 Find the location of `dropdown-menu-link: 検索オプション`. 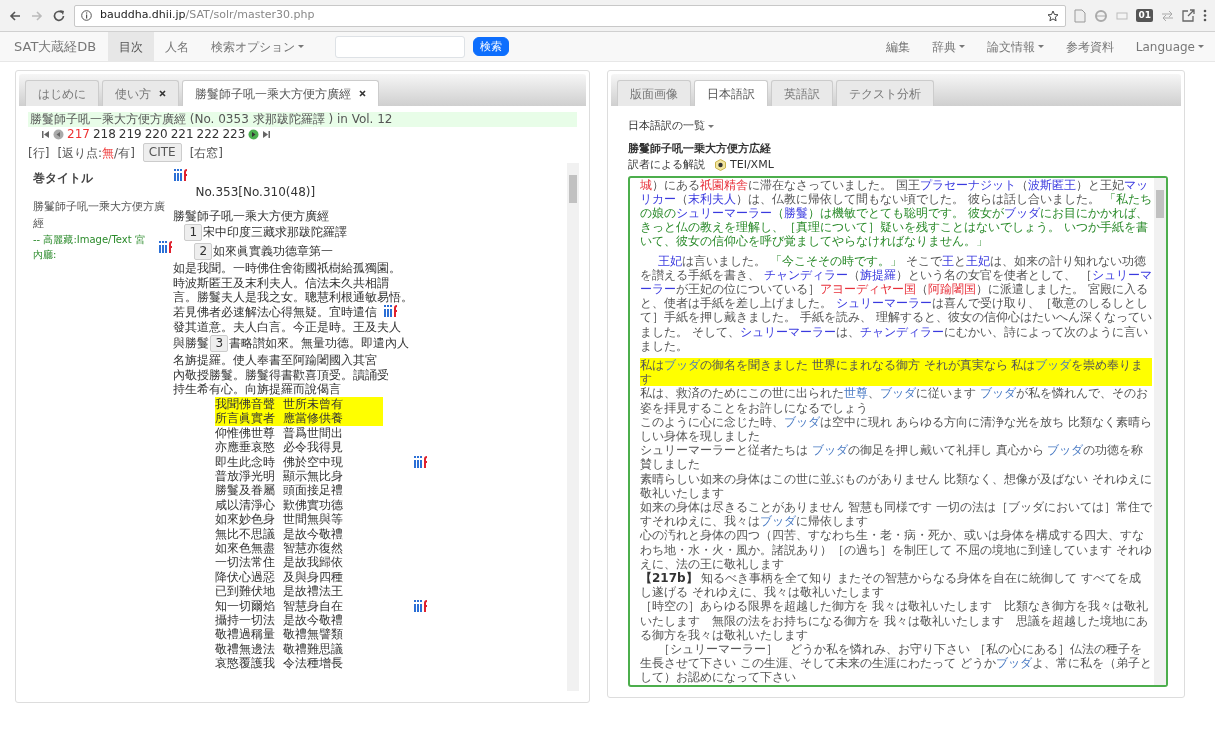

dropdown-menu-link: 検索オプション is located at coordinates (258, 46).